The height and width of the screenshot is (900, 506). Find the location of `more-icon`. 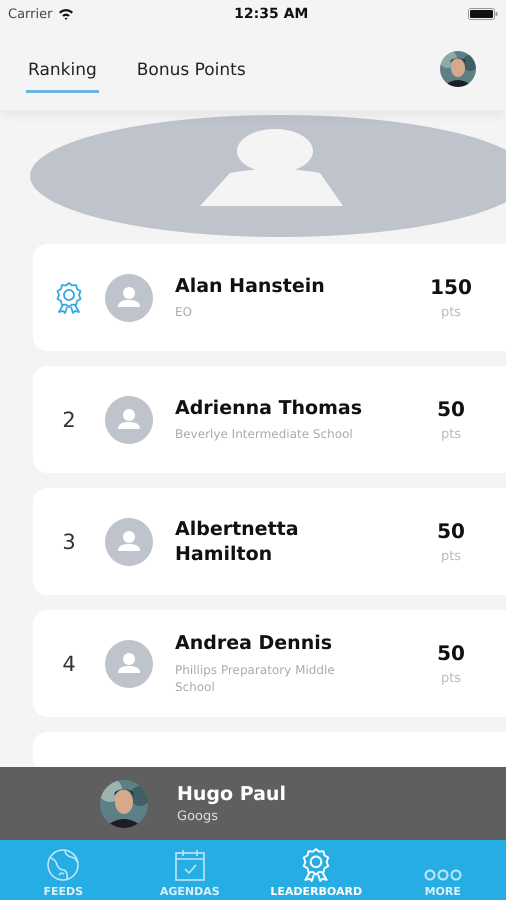

more-icon is located at coordinates (443, 875).